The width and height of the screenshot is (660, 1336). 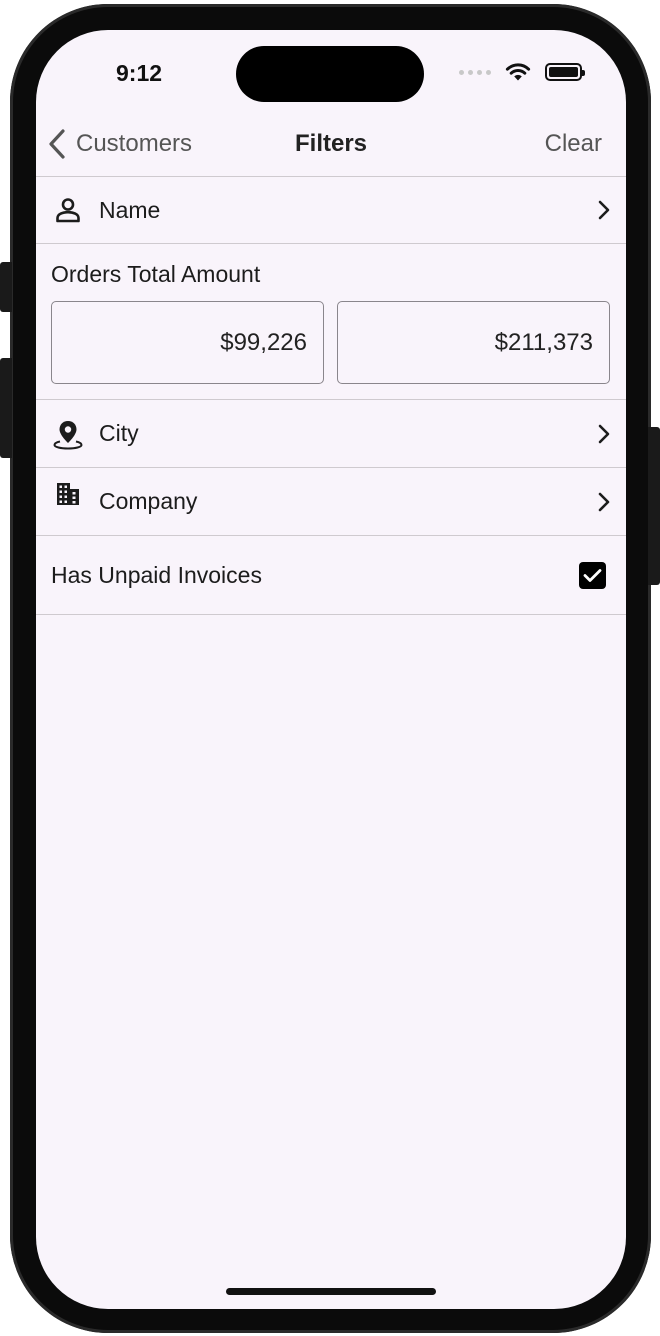 What do you see at coordinates (473, 342) in the screenshot?
I see `max-amount-input` at bounding box center [473, 342].